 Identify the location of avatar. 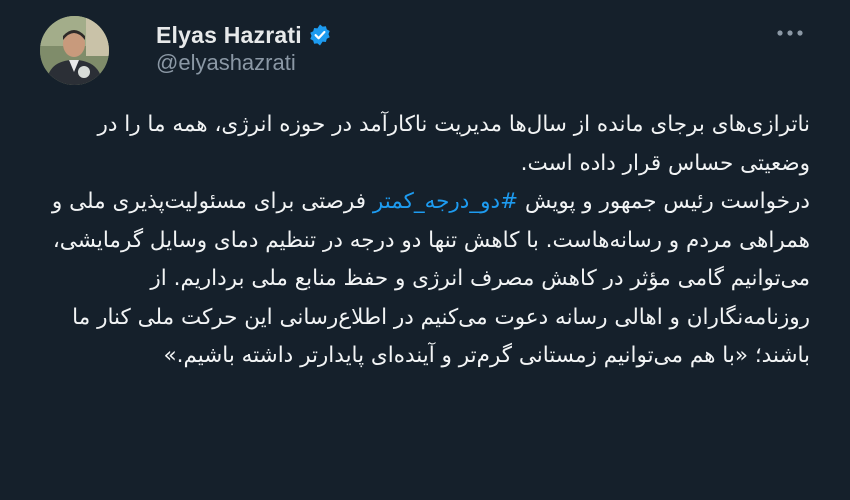
(74, 50).